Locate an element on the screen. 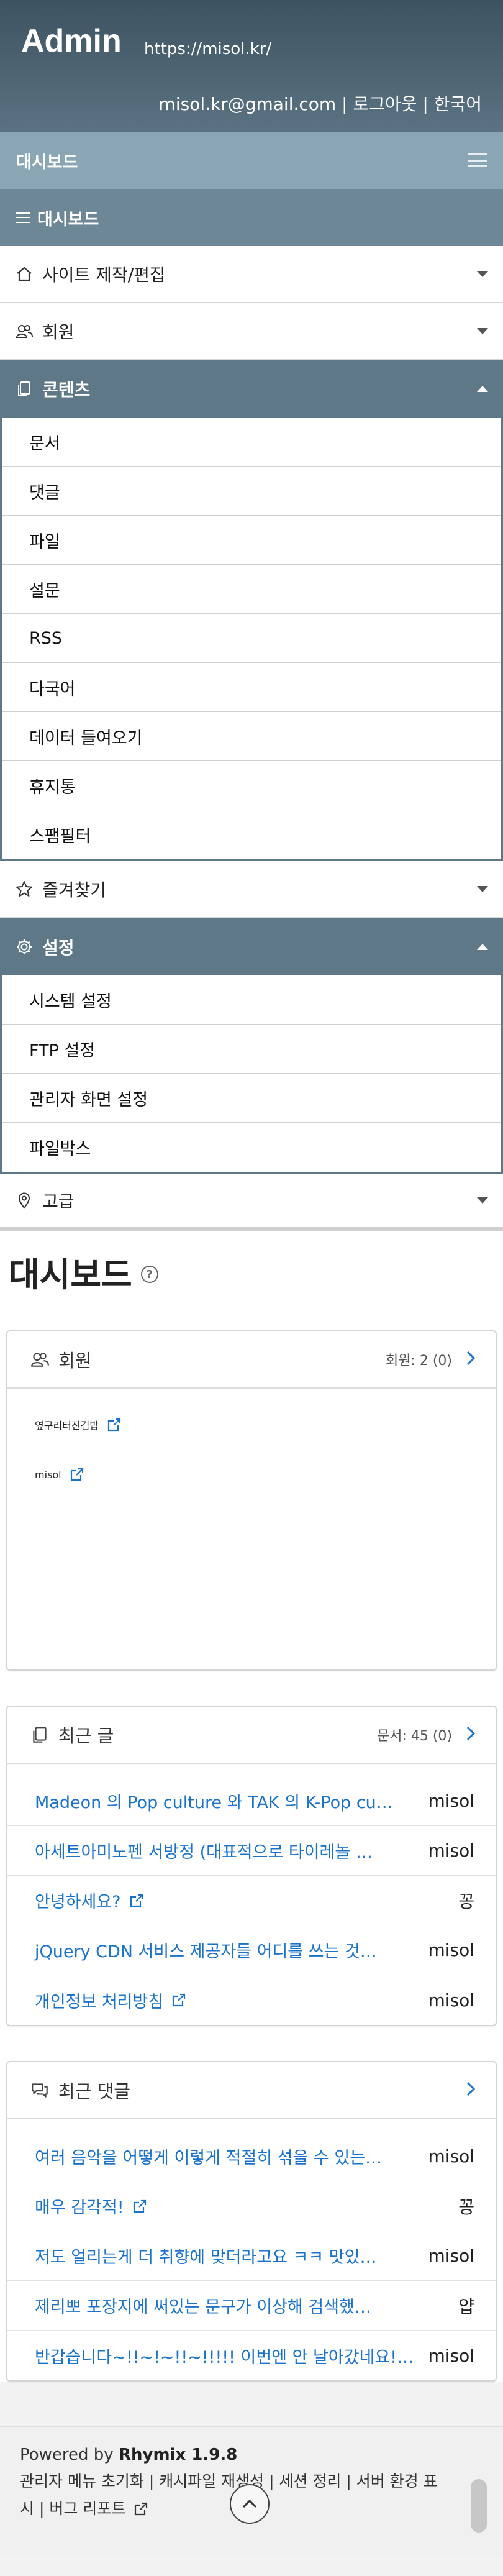 This screenshot has width=503, height=2576. menu-advanced-label: 고급 is located at coordinates (58, 1201).